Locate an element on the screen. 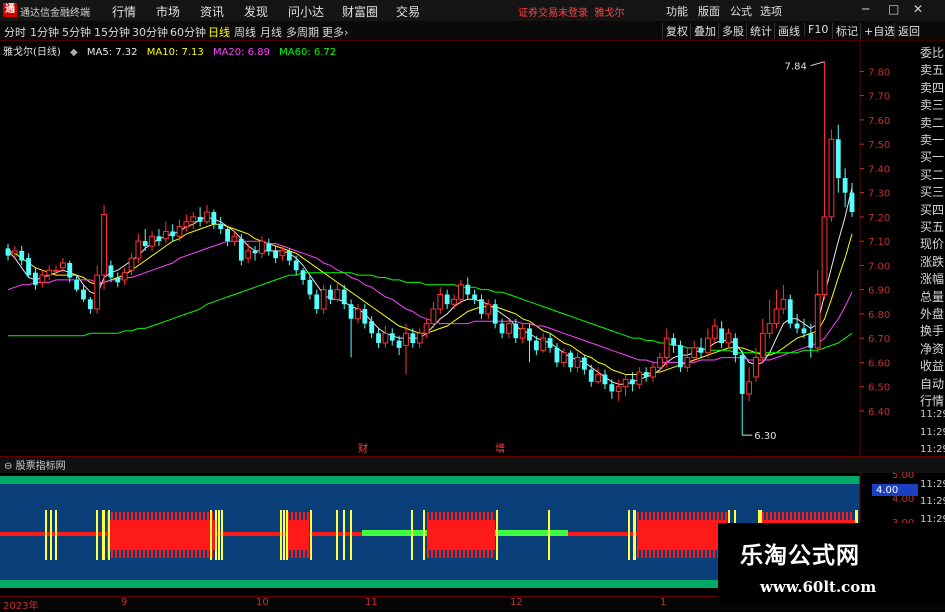 The image size is (945, 612). btn-add-watchlist: +自选 is located at coordinates (879, 31).